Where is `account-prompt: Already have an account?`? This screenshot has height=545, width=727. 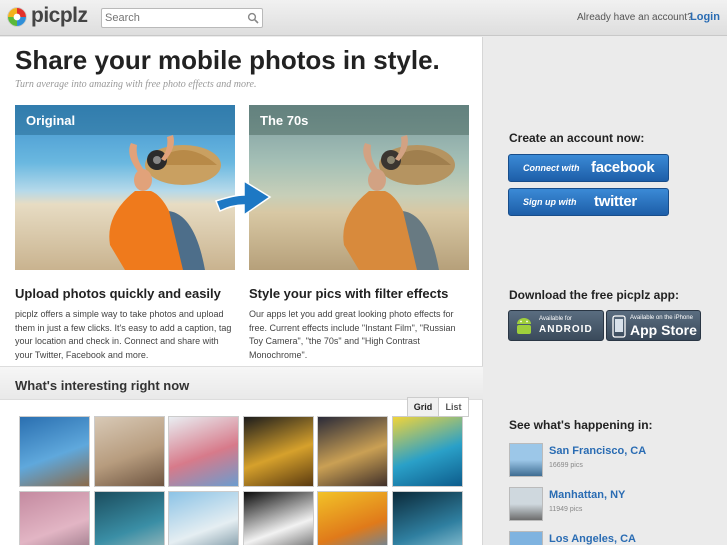
account-prompt: Already have an account? is located at coordinates (635, 17).